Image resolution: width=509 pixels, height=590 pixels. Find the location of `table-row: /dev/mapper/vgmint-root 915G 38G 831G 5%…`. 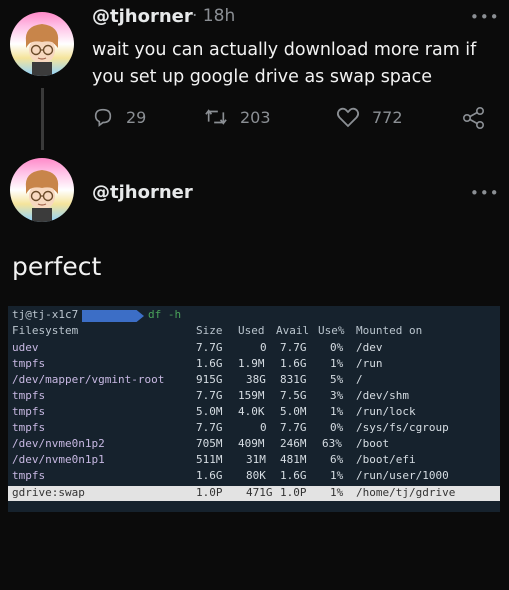

table-row: /dev/mapper/vgmint-root 915G 38G 831G 5%… is located at coordinates (254, 380).